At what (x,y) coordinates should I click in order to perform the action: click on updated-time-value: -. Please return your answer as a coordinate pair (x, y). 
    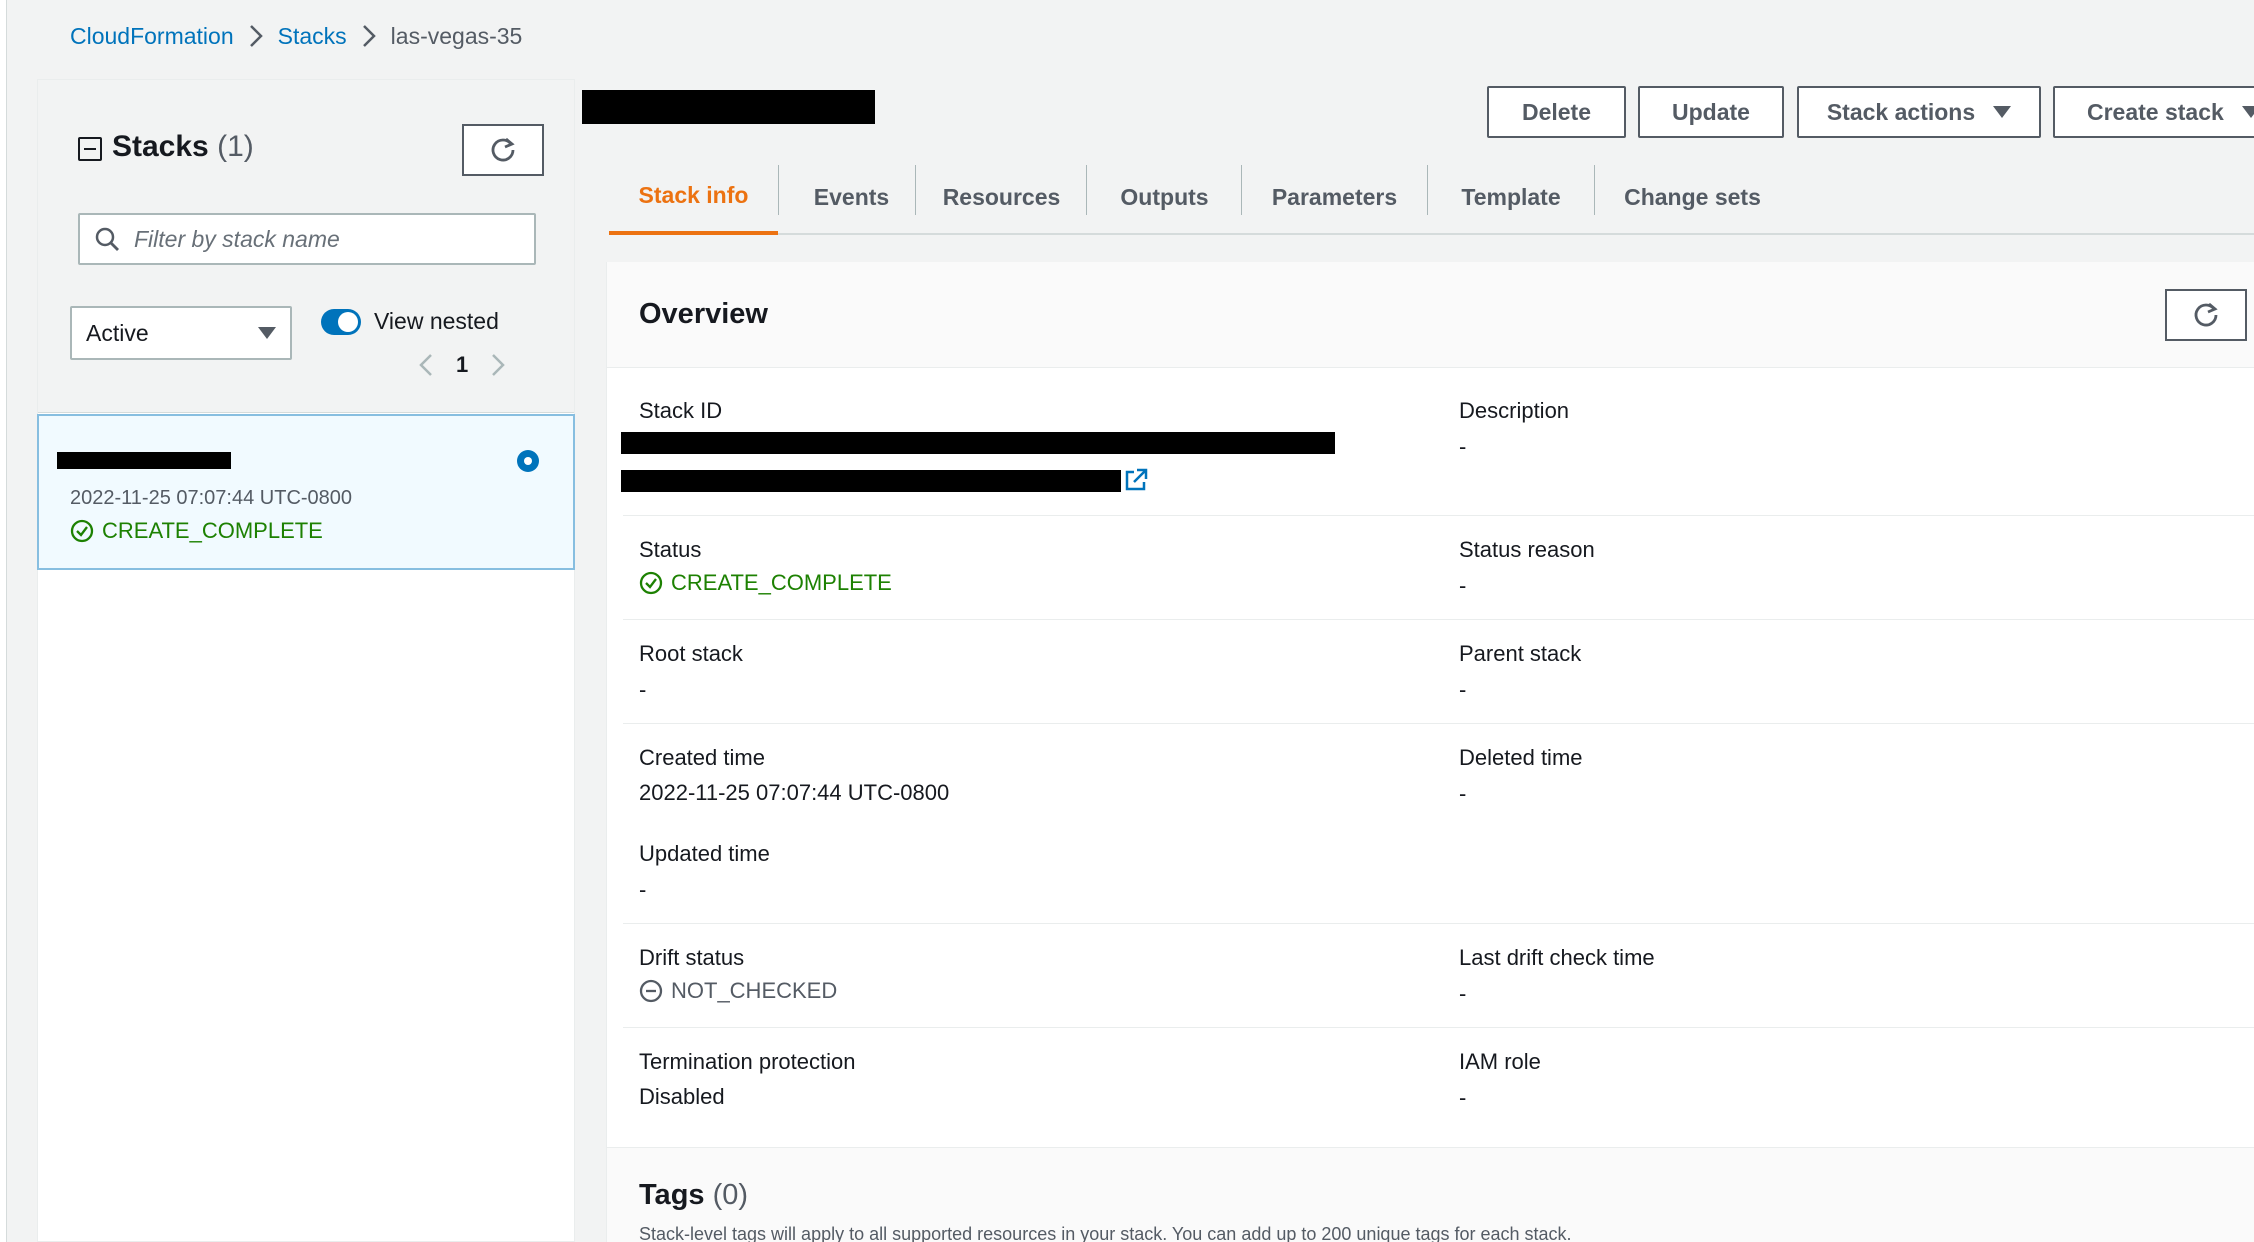
    Looking at the image, I should click on (643, 889).